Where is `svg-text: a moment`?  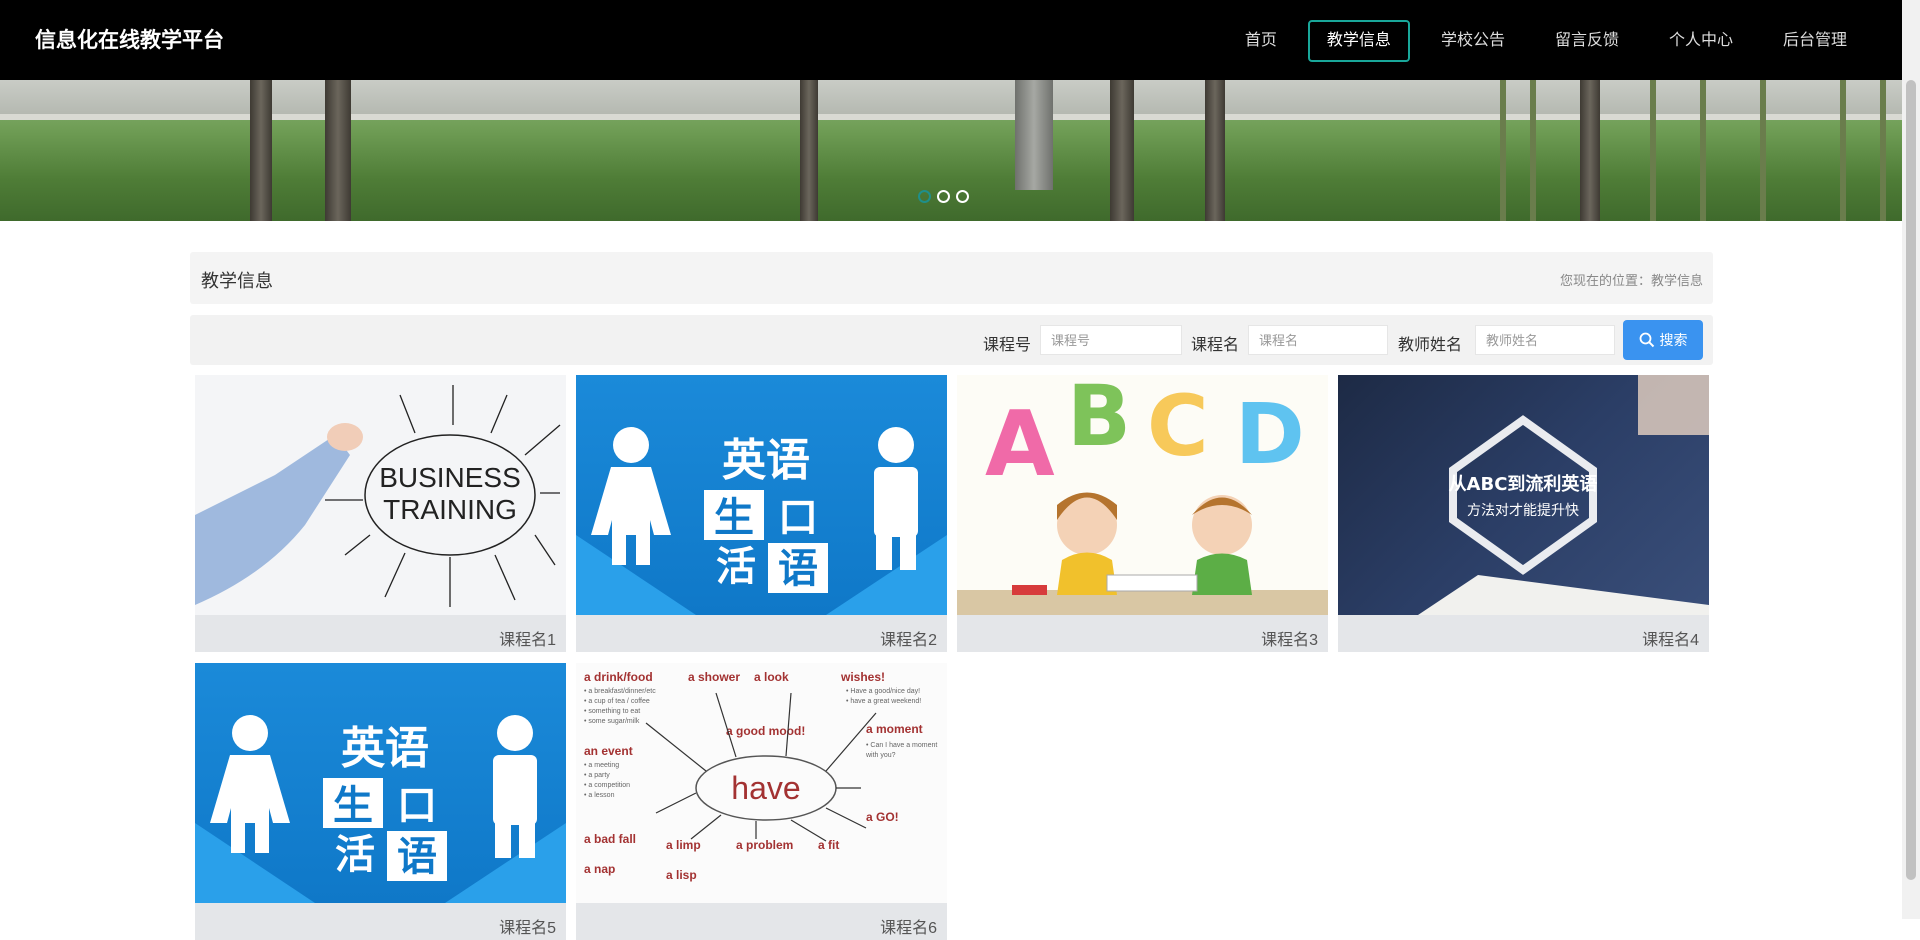 svg-text: a moment is located at coordinates (894, 729).